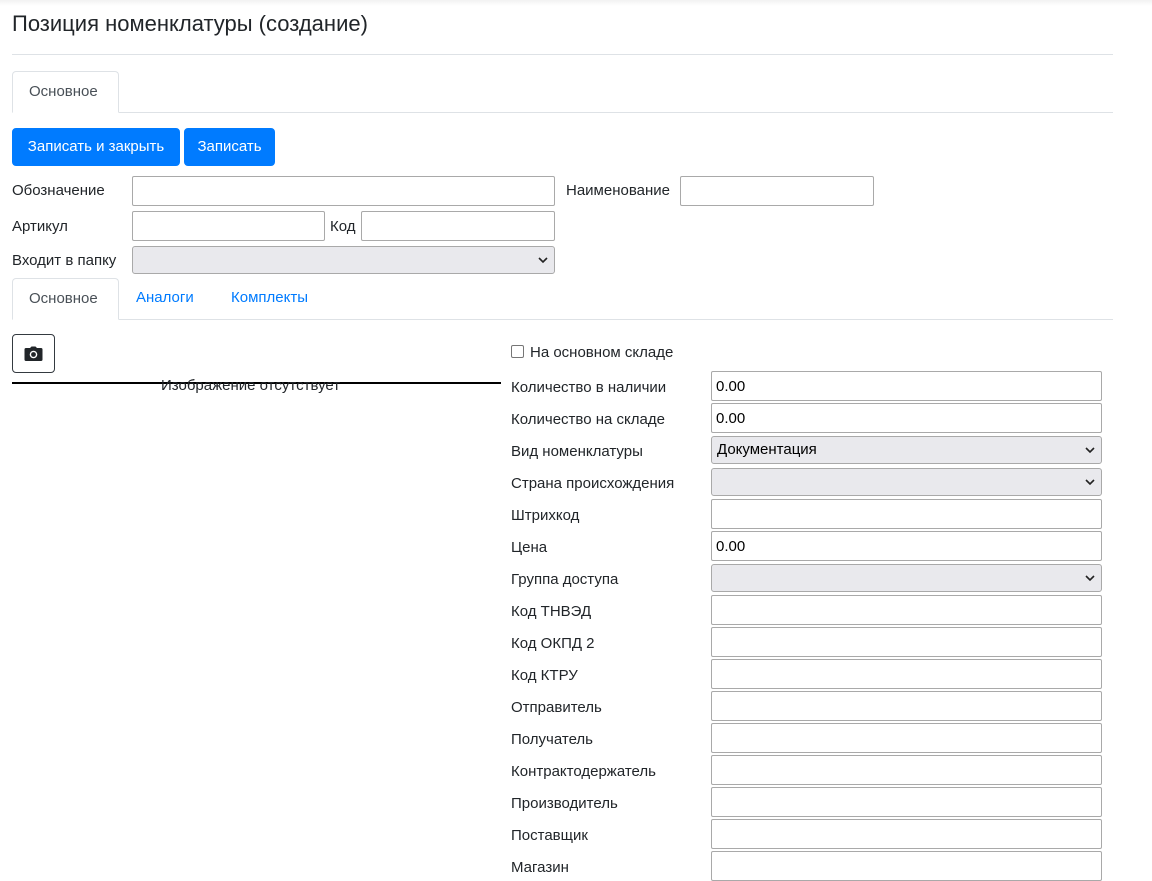  Describe the element at coordinates (906, 610) in the screenshot. I see `field-8-input` at that location.